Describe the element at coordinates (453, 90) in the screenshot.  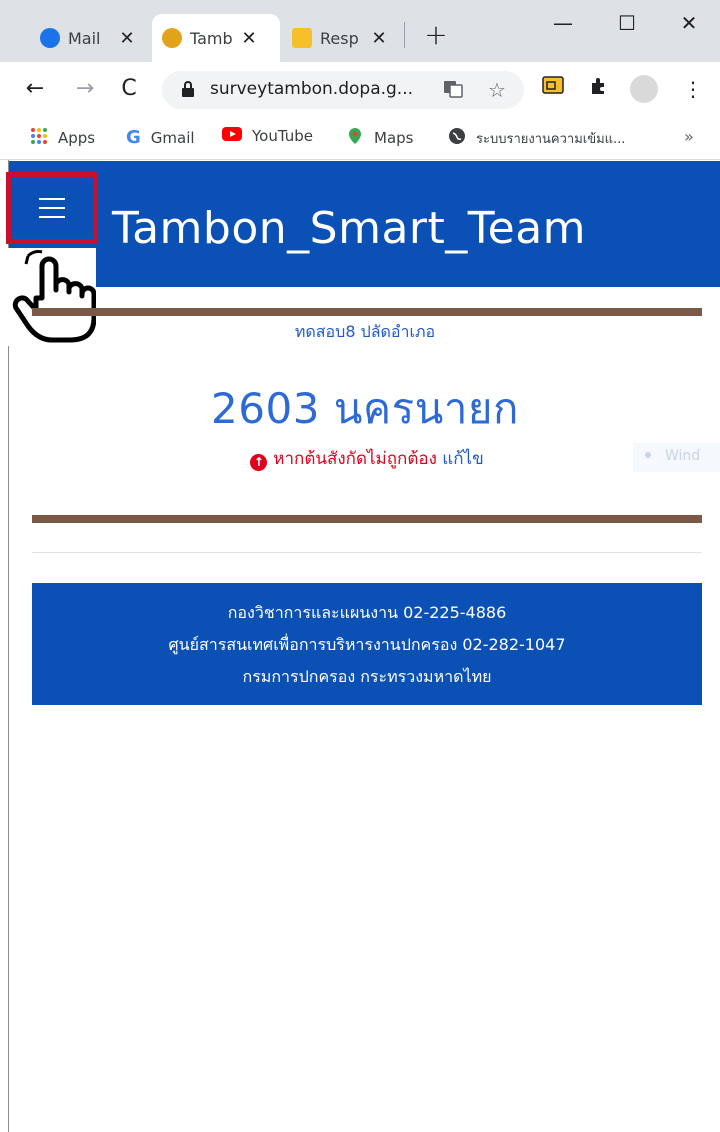
I see `translate-icon` at that location.